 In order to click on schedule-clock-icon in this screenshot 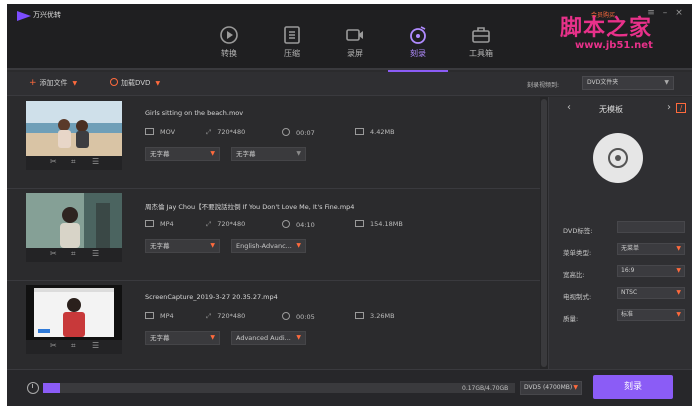, I will do `click(33, 388)`.